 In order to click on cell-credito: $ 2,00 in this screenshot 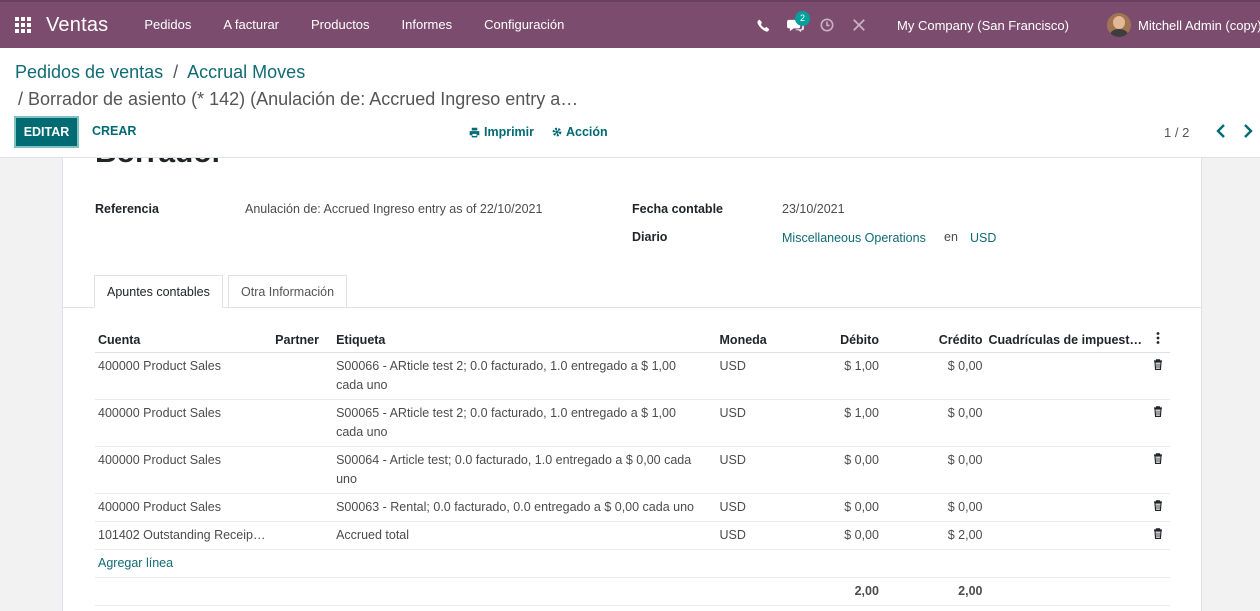, I will do `click(933, 535)`.